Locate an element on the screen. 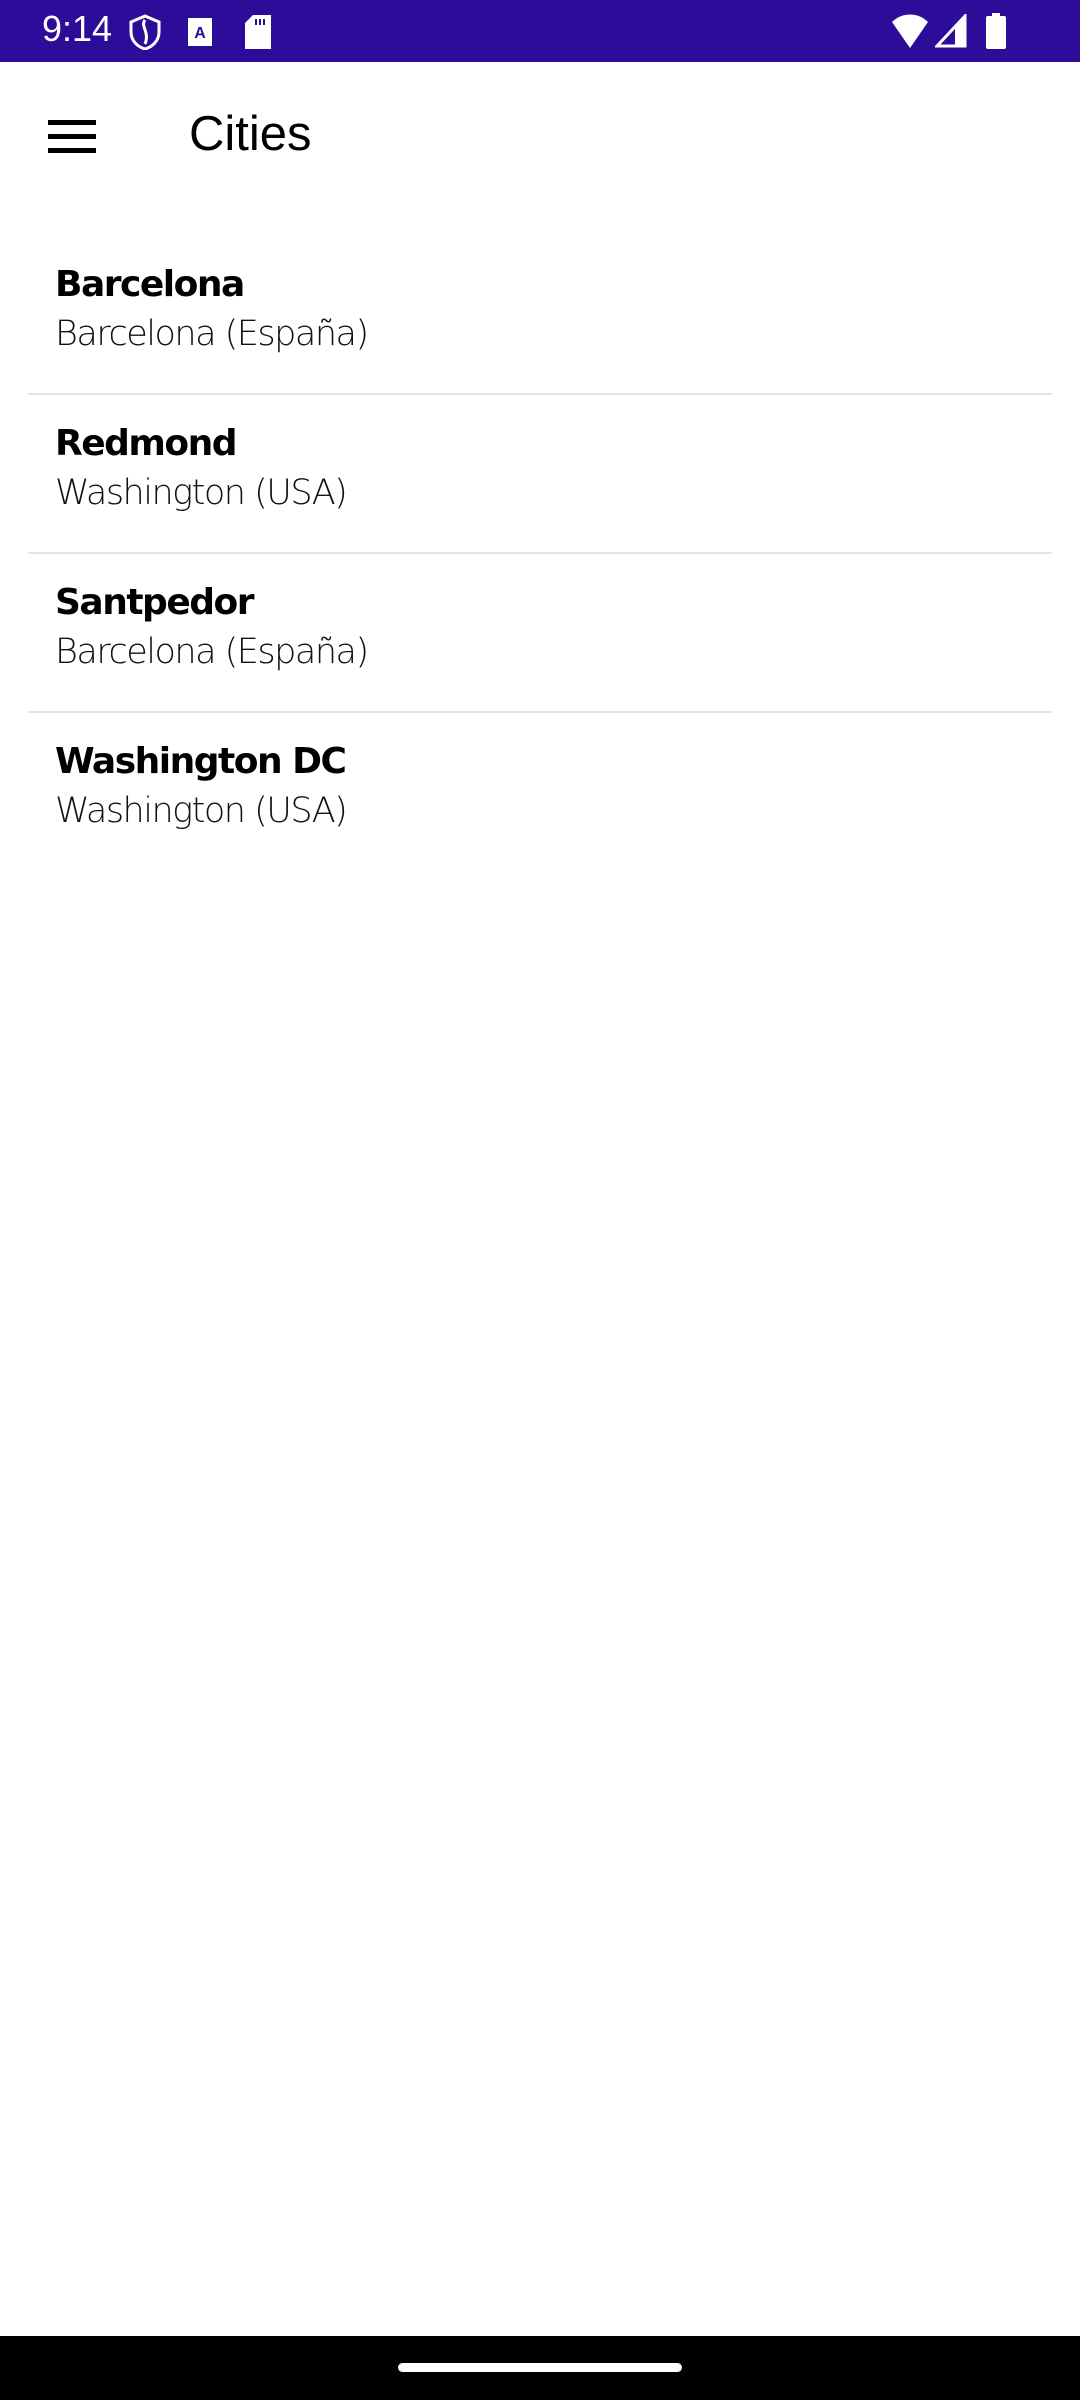 The image size is (1080, 2400). city-name: Barcelona is located at coordinates (150, 284).